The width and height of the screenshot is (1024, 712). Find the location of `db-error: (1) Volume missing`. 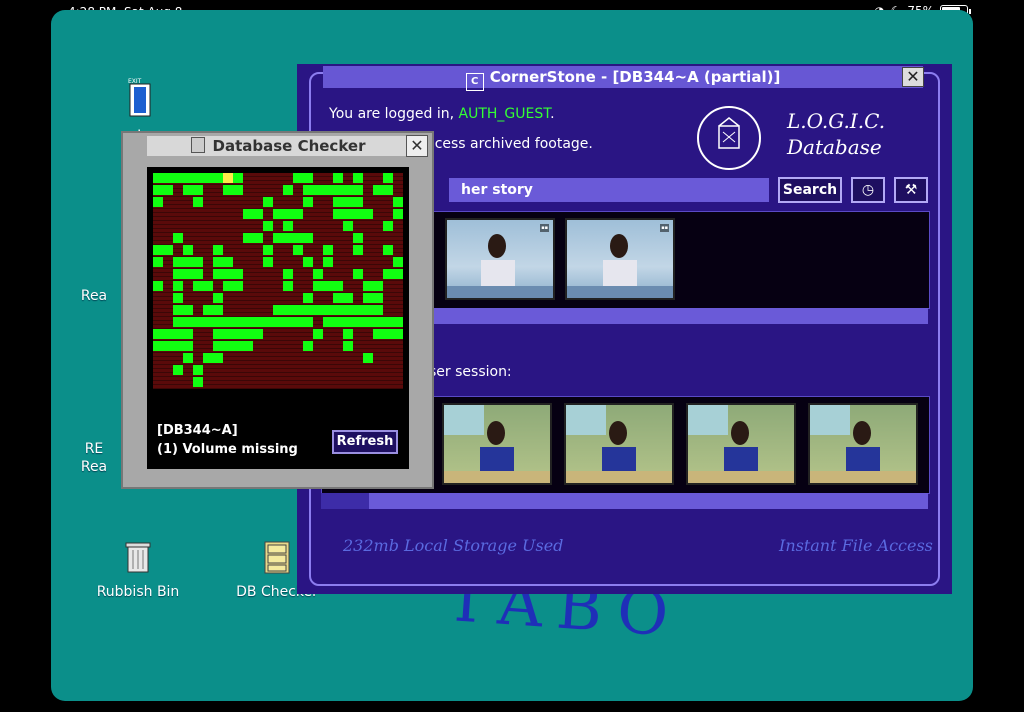

db-error: (1) Volume missing is located at coordinates (227, 449).